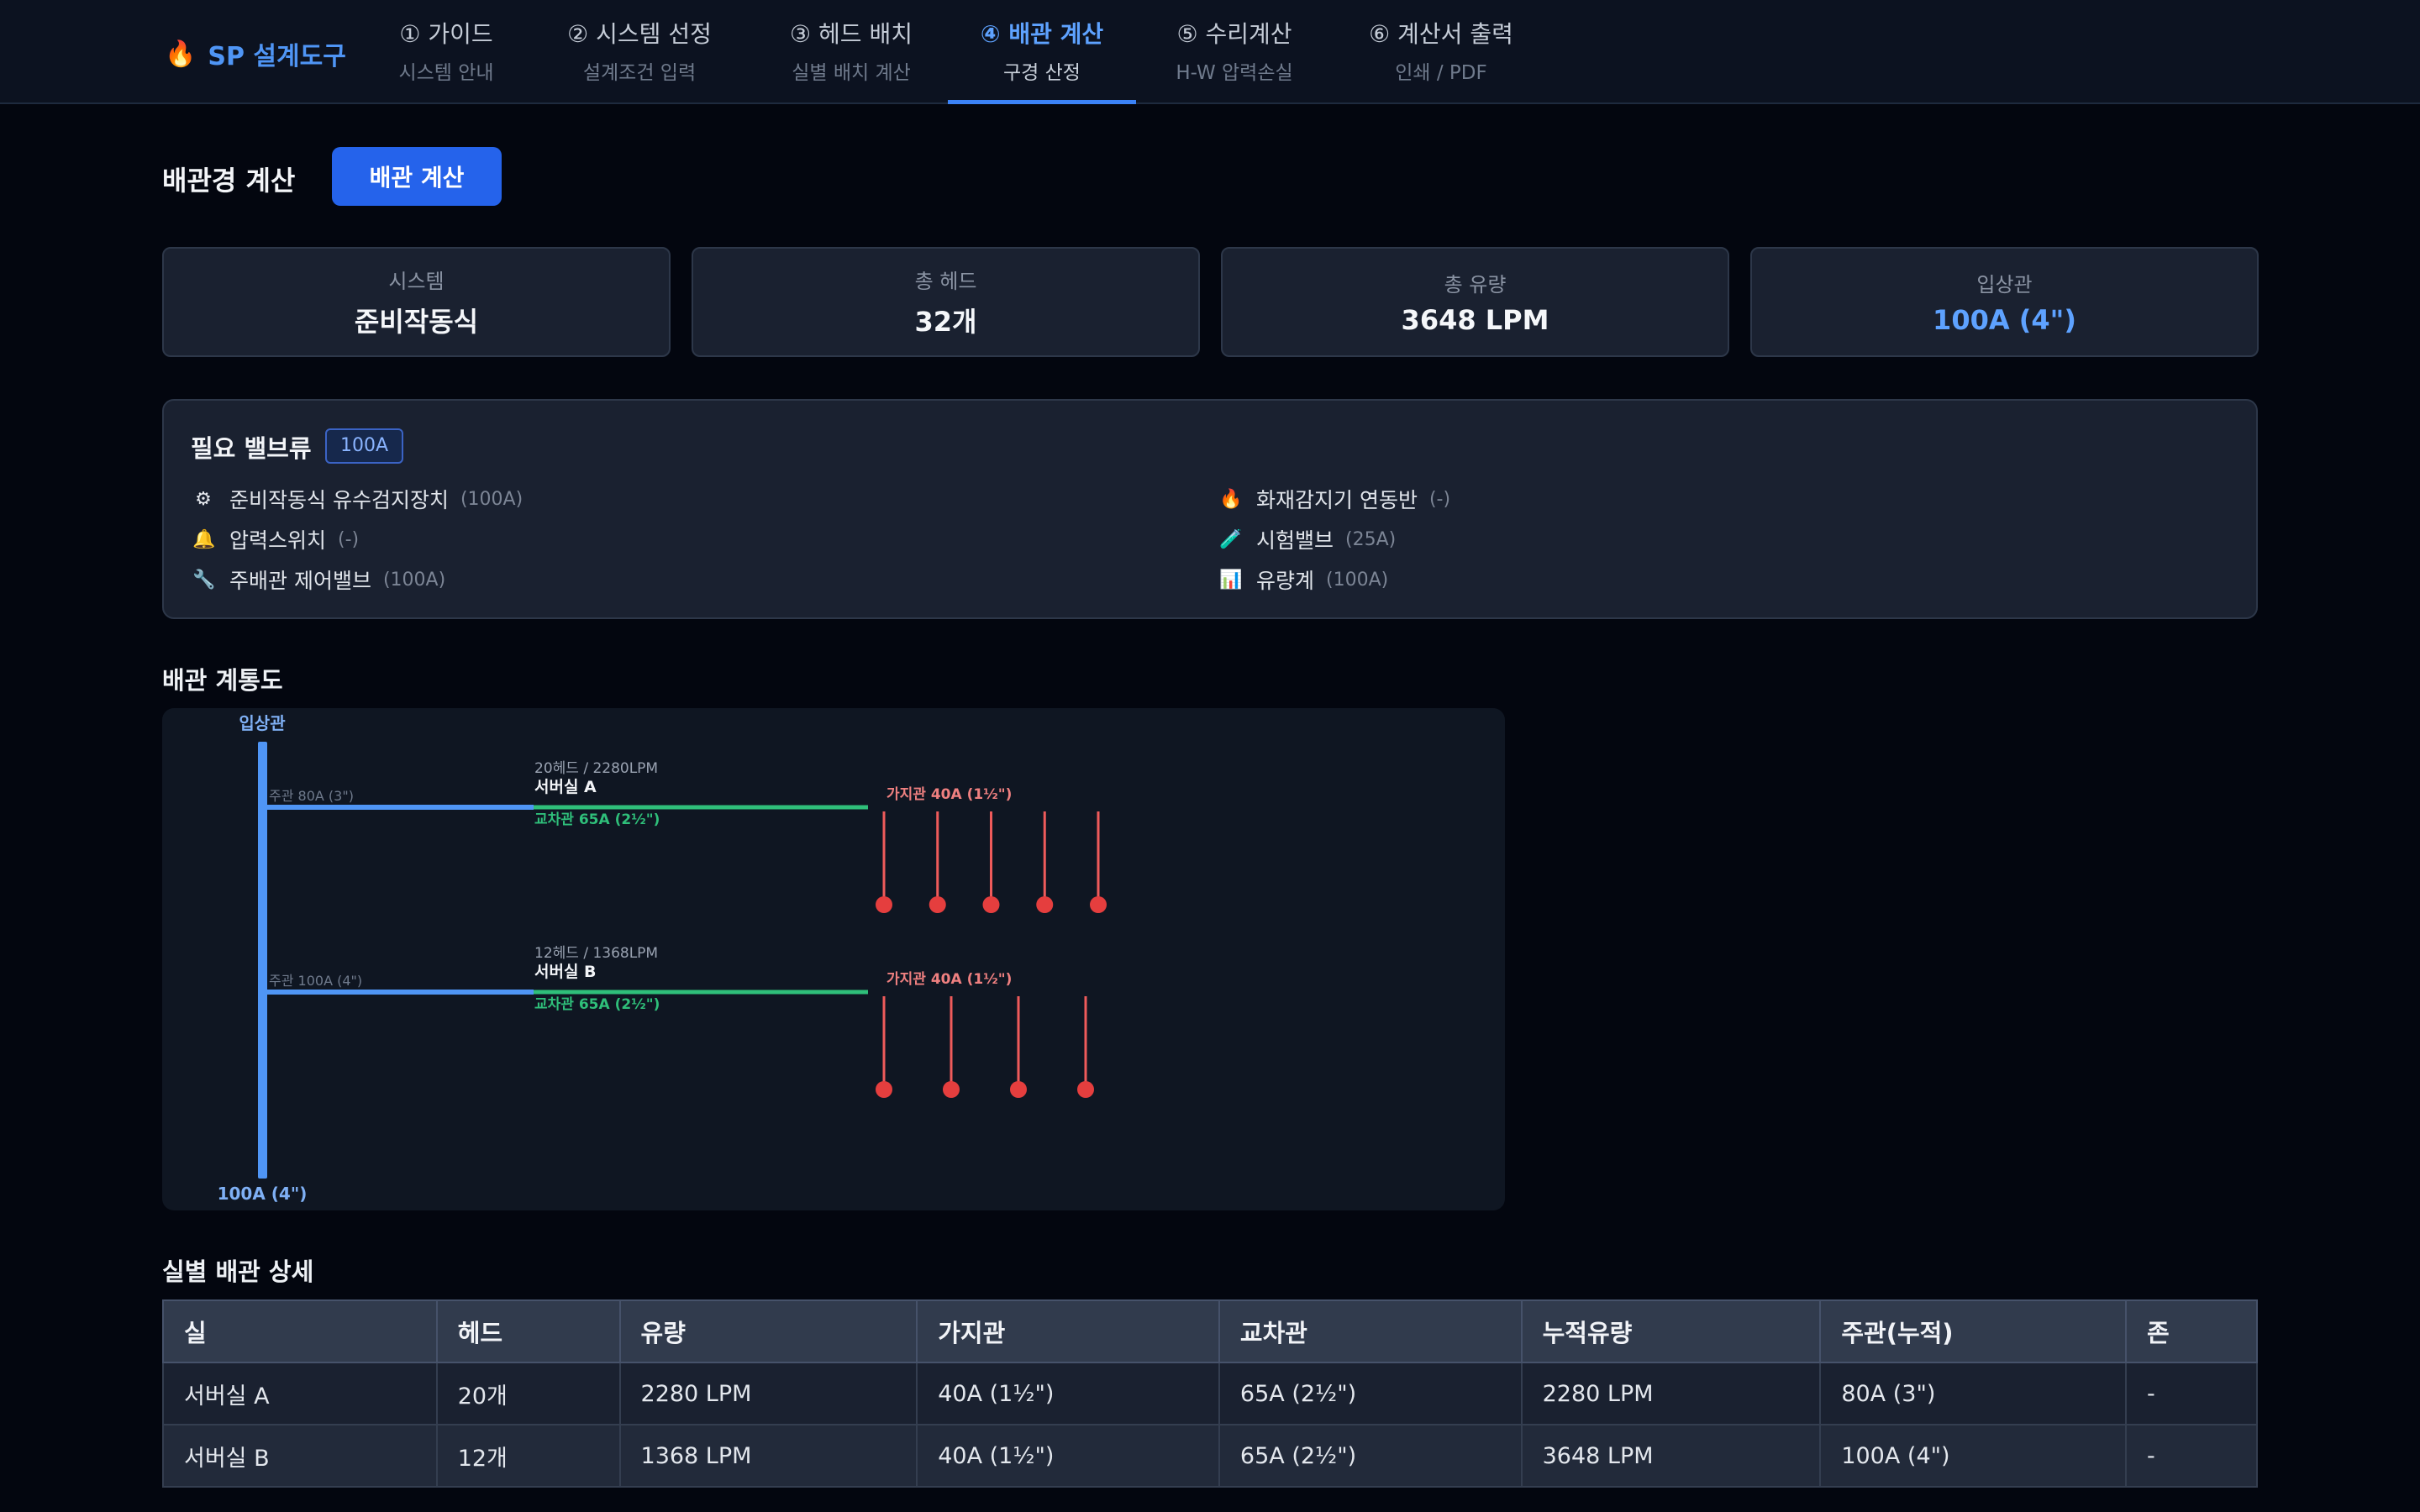 This screenshot has width=2420, height=1512. What do you see at coordinates (985, 1047) in the screenshot?
I see `room-b-branches` at bounding box center [985, 1047].